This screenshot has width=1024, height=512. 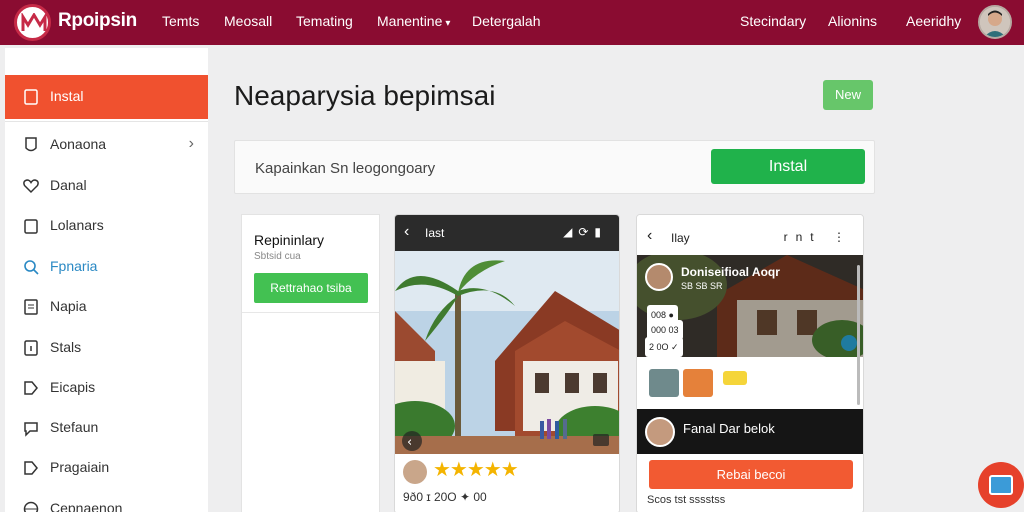 What do you see at coordinates (750, 235) in the screenshot?
I see `phone-app-bar: ‹ Ilay rnt ⋮` at bounding box center [750, 235].